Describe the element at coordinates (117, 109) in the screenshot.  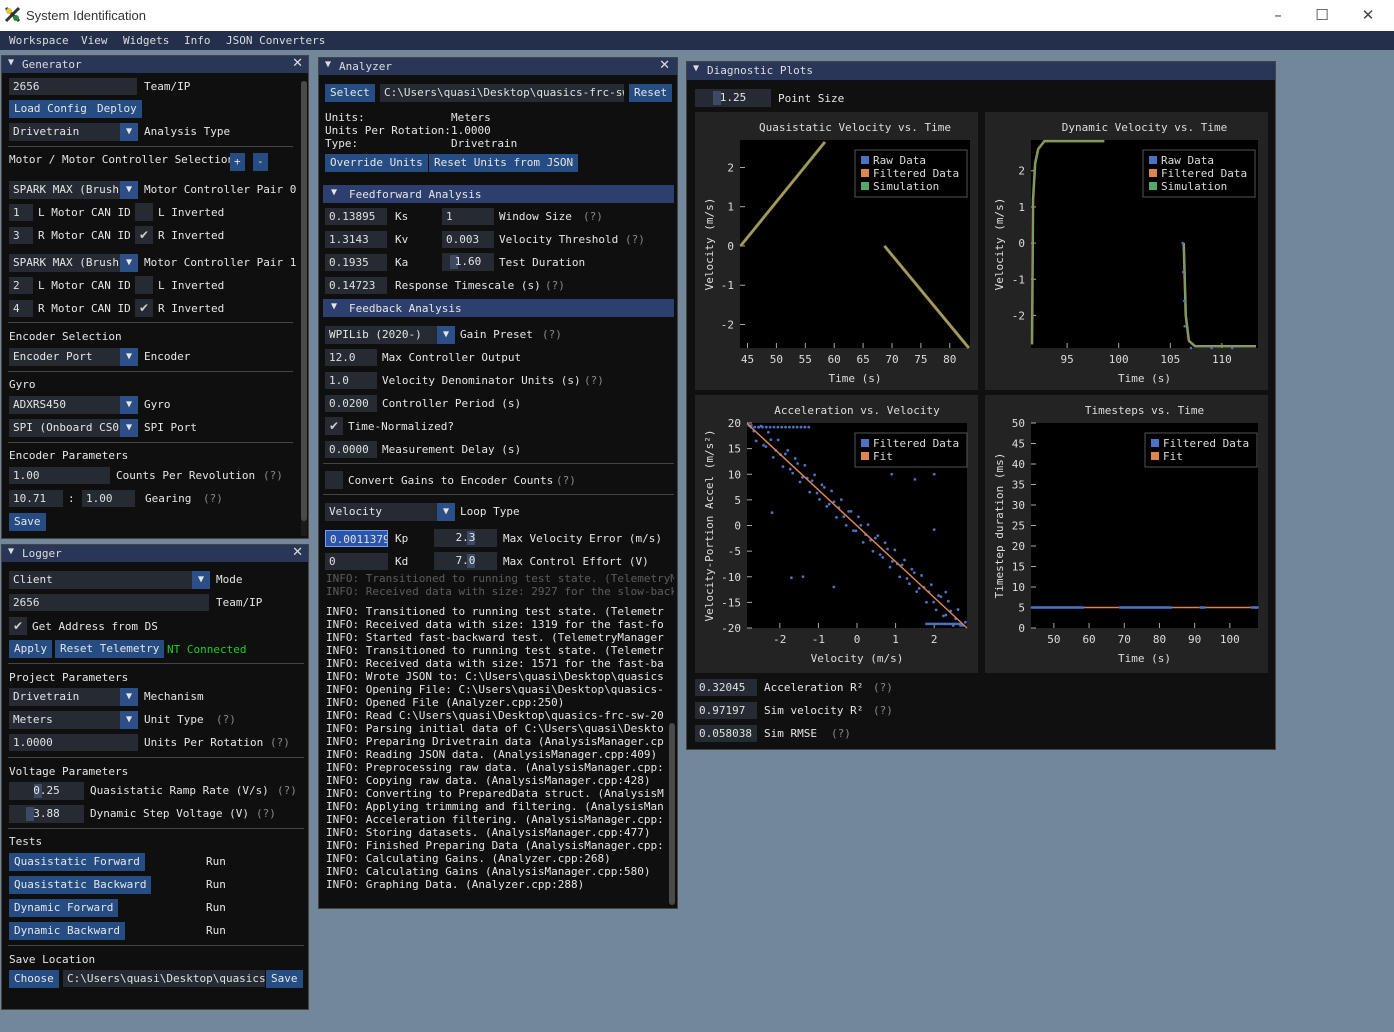
I see `deploy-button: Deploy` at that location.